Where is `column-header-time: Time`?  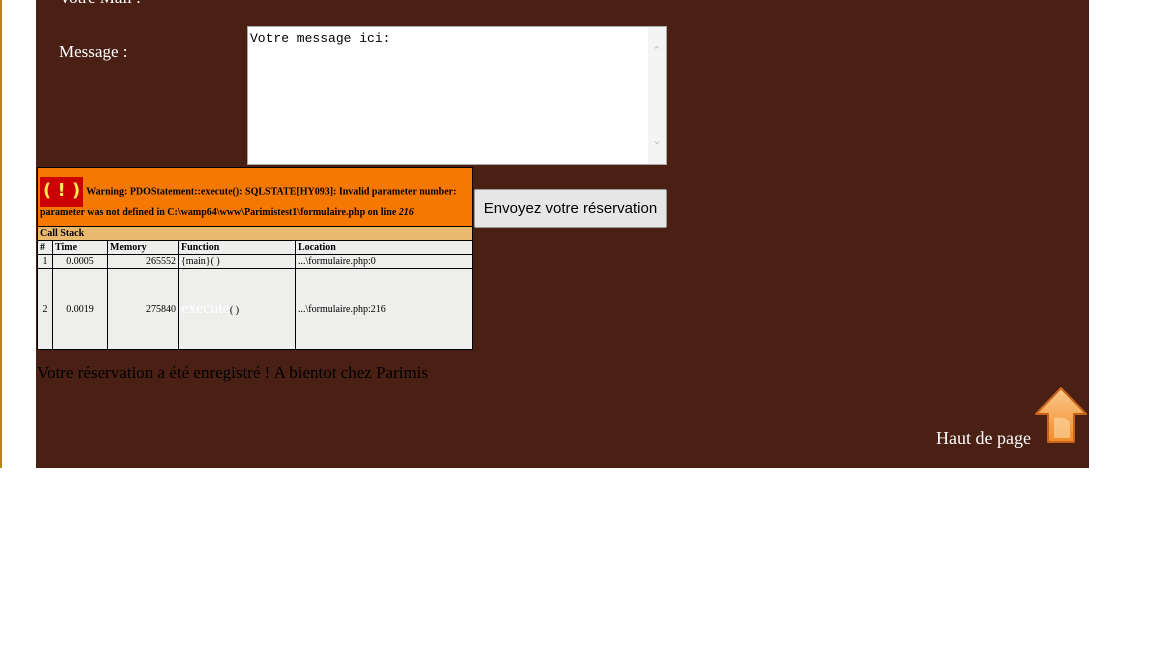
column-header-time: Time is located at coordinates (80, 247).